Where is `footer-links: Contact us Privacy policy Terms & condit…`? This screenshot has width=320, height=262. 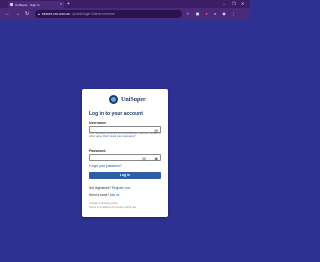
footer-links: Contact us Privacy policy Terms & condit… is located at coordinates (112, 205).